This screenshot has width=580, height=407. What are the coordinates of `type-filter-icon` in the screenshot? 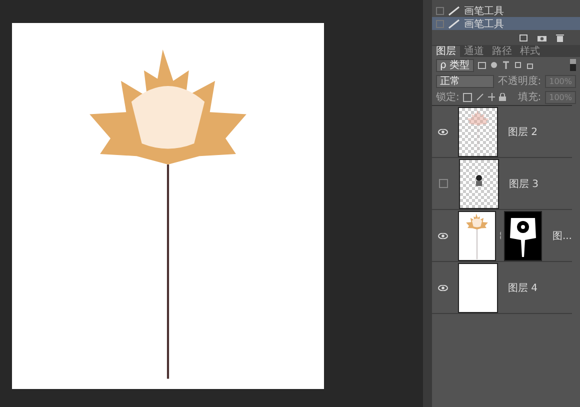 It's located at (506, 65).